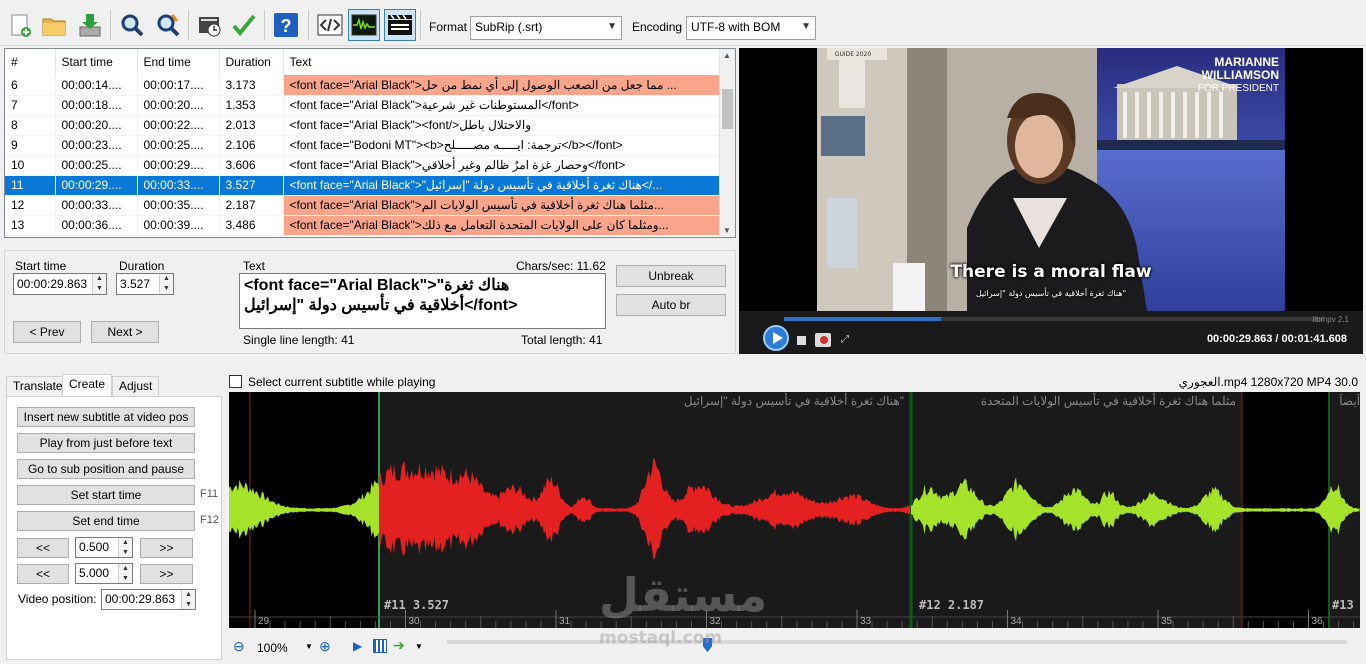 Image resolution: width=1366 pixels, height=664 pixels. Describe the element at coordinates (264, 621) in the screenshot. I see `time-tick-label: 29` at that location.